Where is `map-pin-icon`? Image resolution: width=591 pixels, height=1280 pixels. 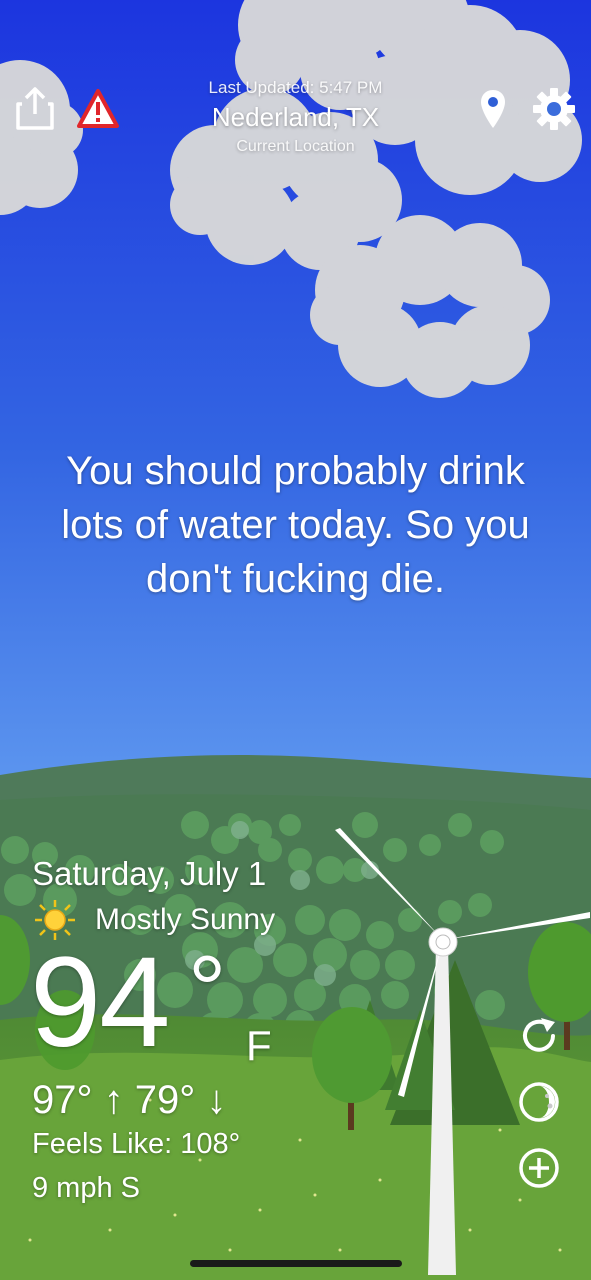
map-pin-icon is located at coordinates (493, 109).